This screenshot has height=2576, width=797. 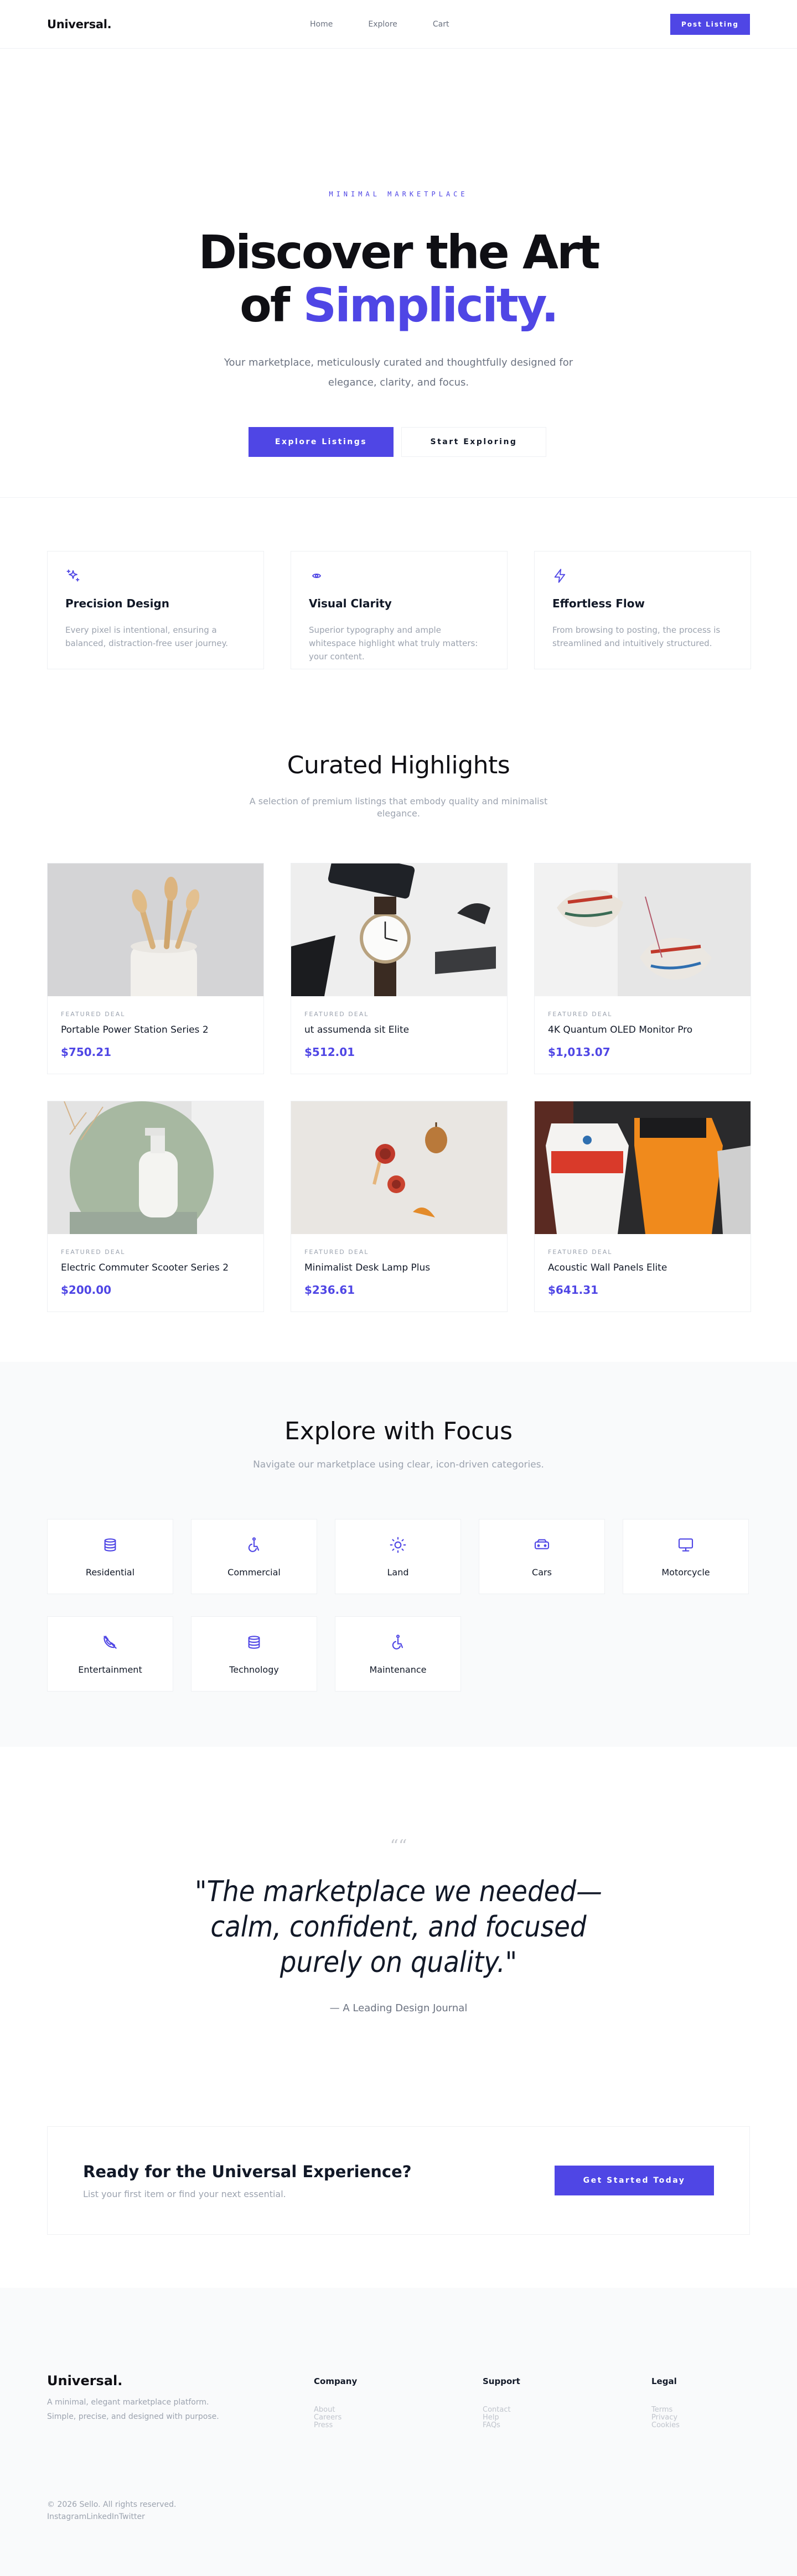 What do you see at coordinates (398, 2008) in the screenshot?
I see `testimonial-source: — A Leading Design Journal` at bounding box center [398, 2008].